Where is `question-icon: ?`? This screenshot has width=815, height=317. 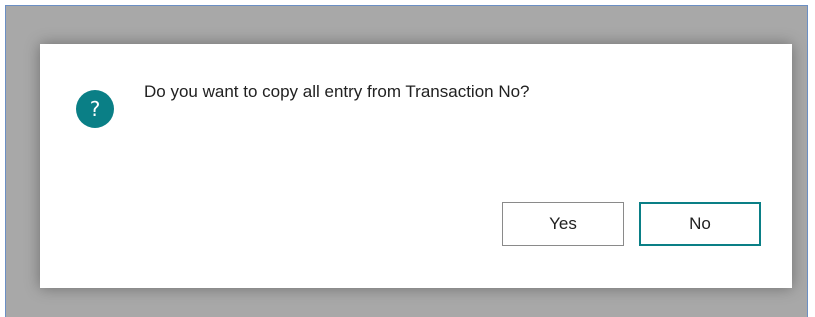 question-icon: ? is located at coordinates (95, 109).